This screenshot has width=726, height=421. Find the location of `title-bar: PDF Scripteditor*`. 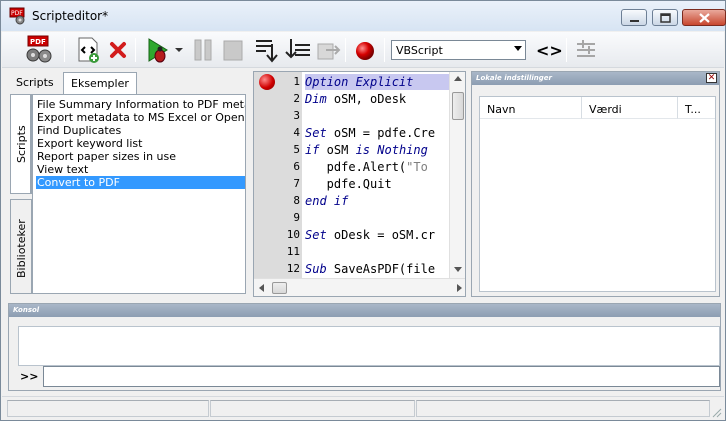

title-bar: PDF Scripteditor* is located at coordinates (363, 16).